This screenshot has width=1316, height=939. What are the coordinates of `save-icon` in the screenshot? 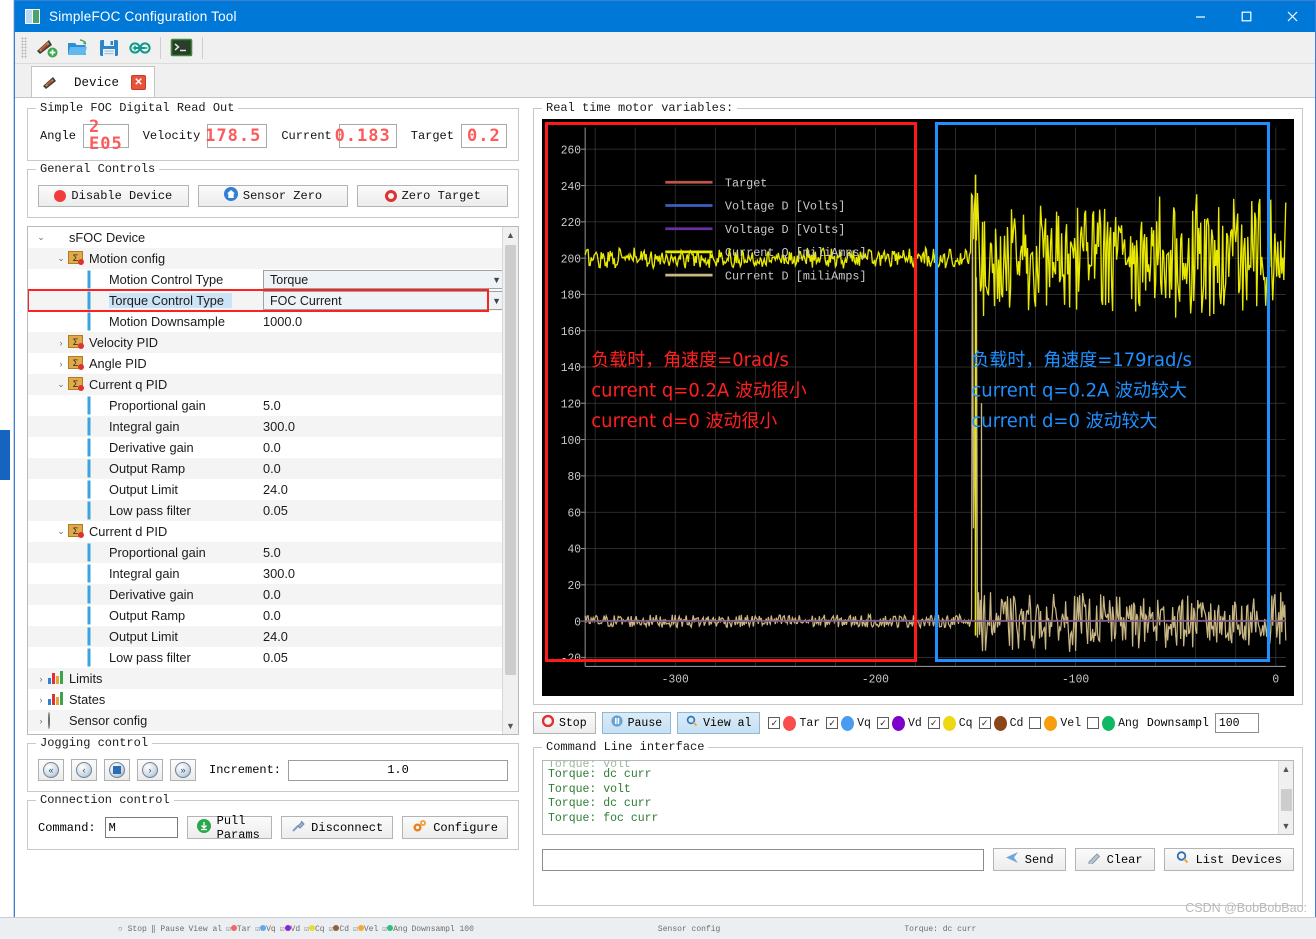 It's located at (108, 48).